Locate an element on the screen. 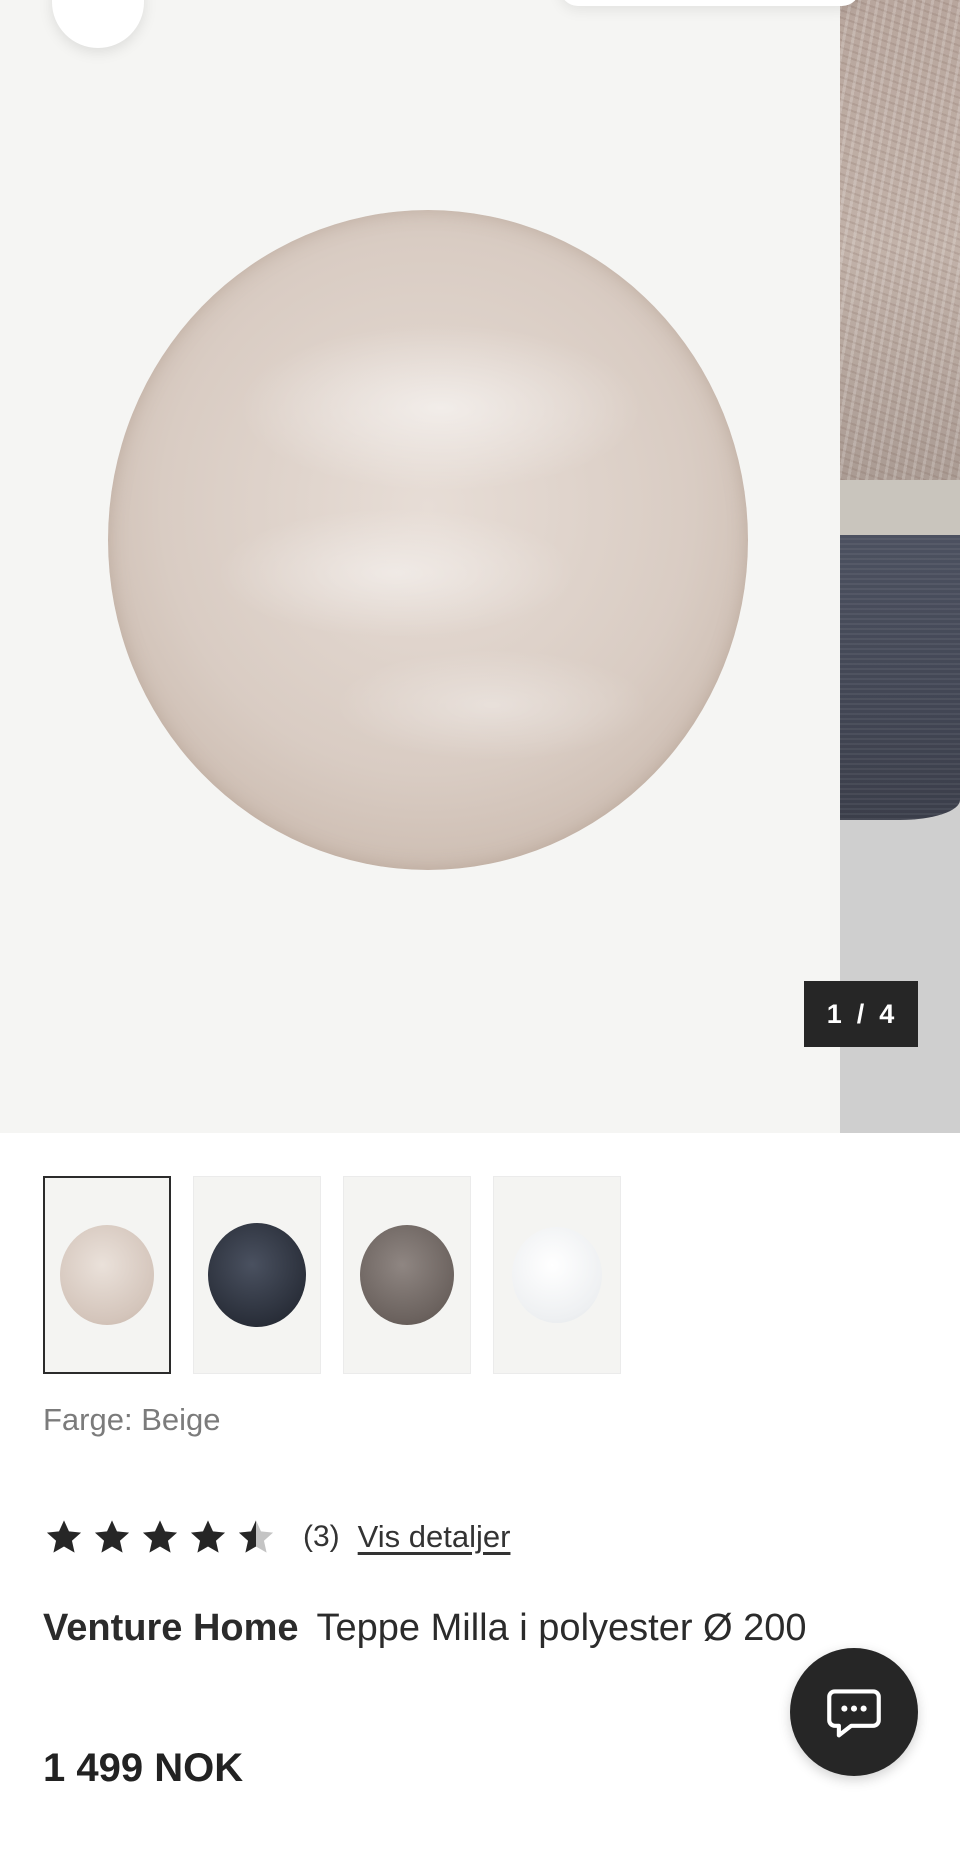 The image size is (960, 1862). rug-closeup-texture is located at coordinates (900, 247).